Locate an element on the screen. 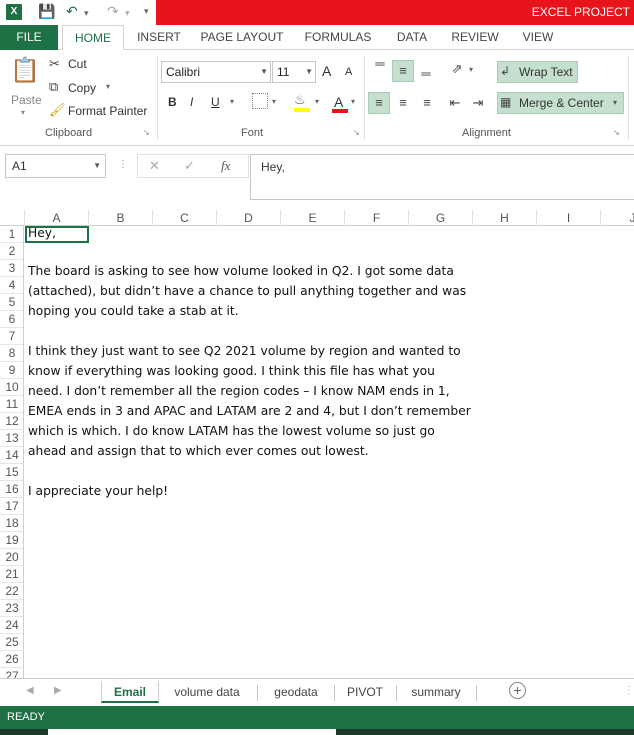 This screenshot has width=634, height=735. row-header: 27 is located at coordinates (11, 673).